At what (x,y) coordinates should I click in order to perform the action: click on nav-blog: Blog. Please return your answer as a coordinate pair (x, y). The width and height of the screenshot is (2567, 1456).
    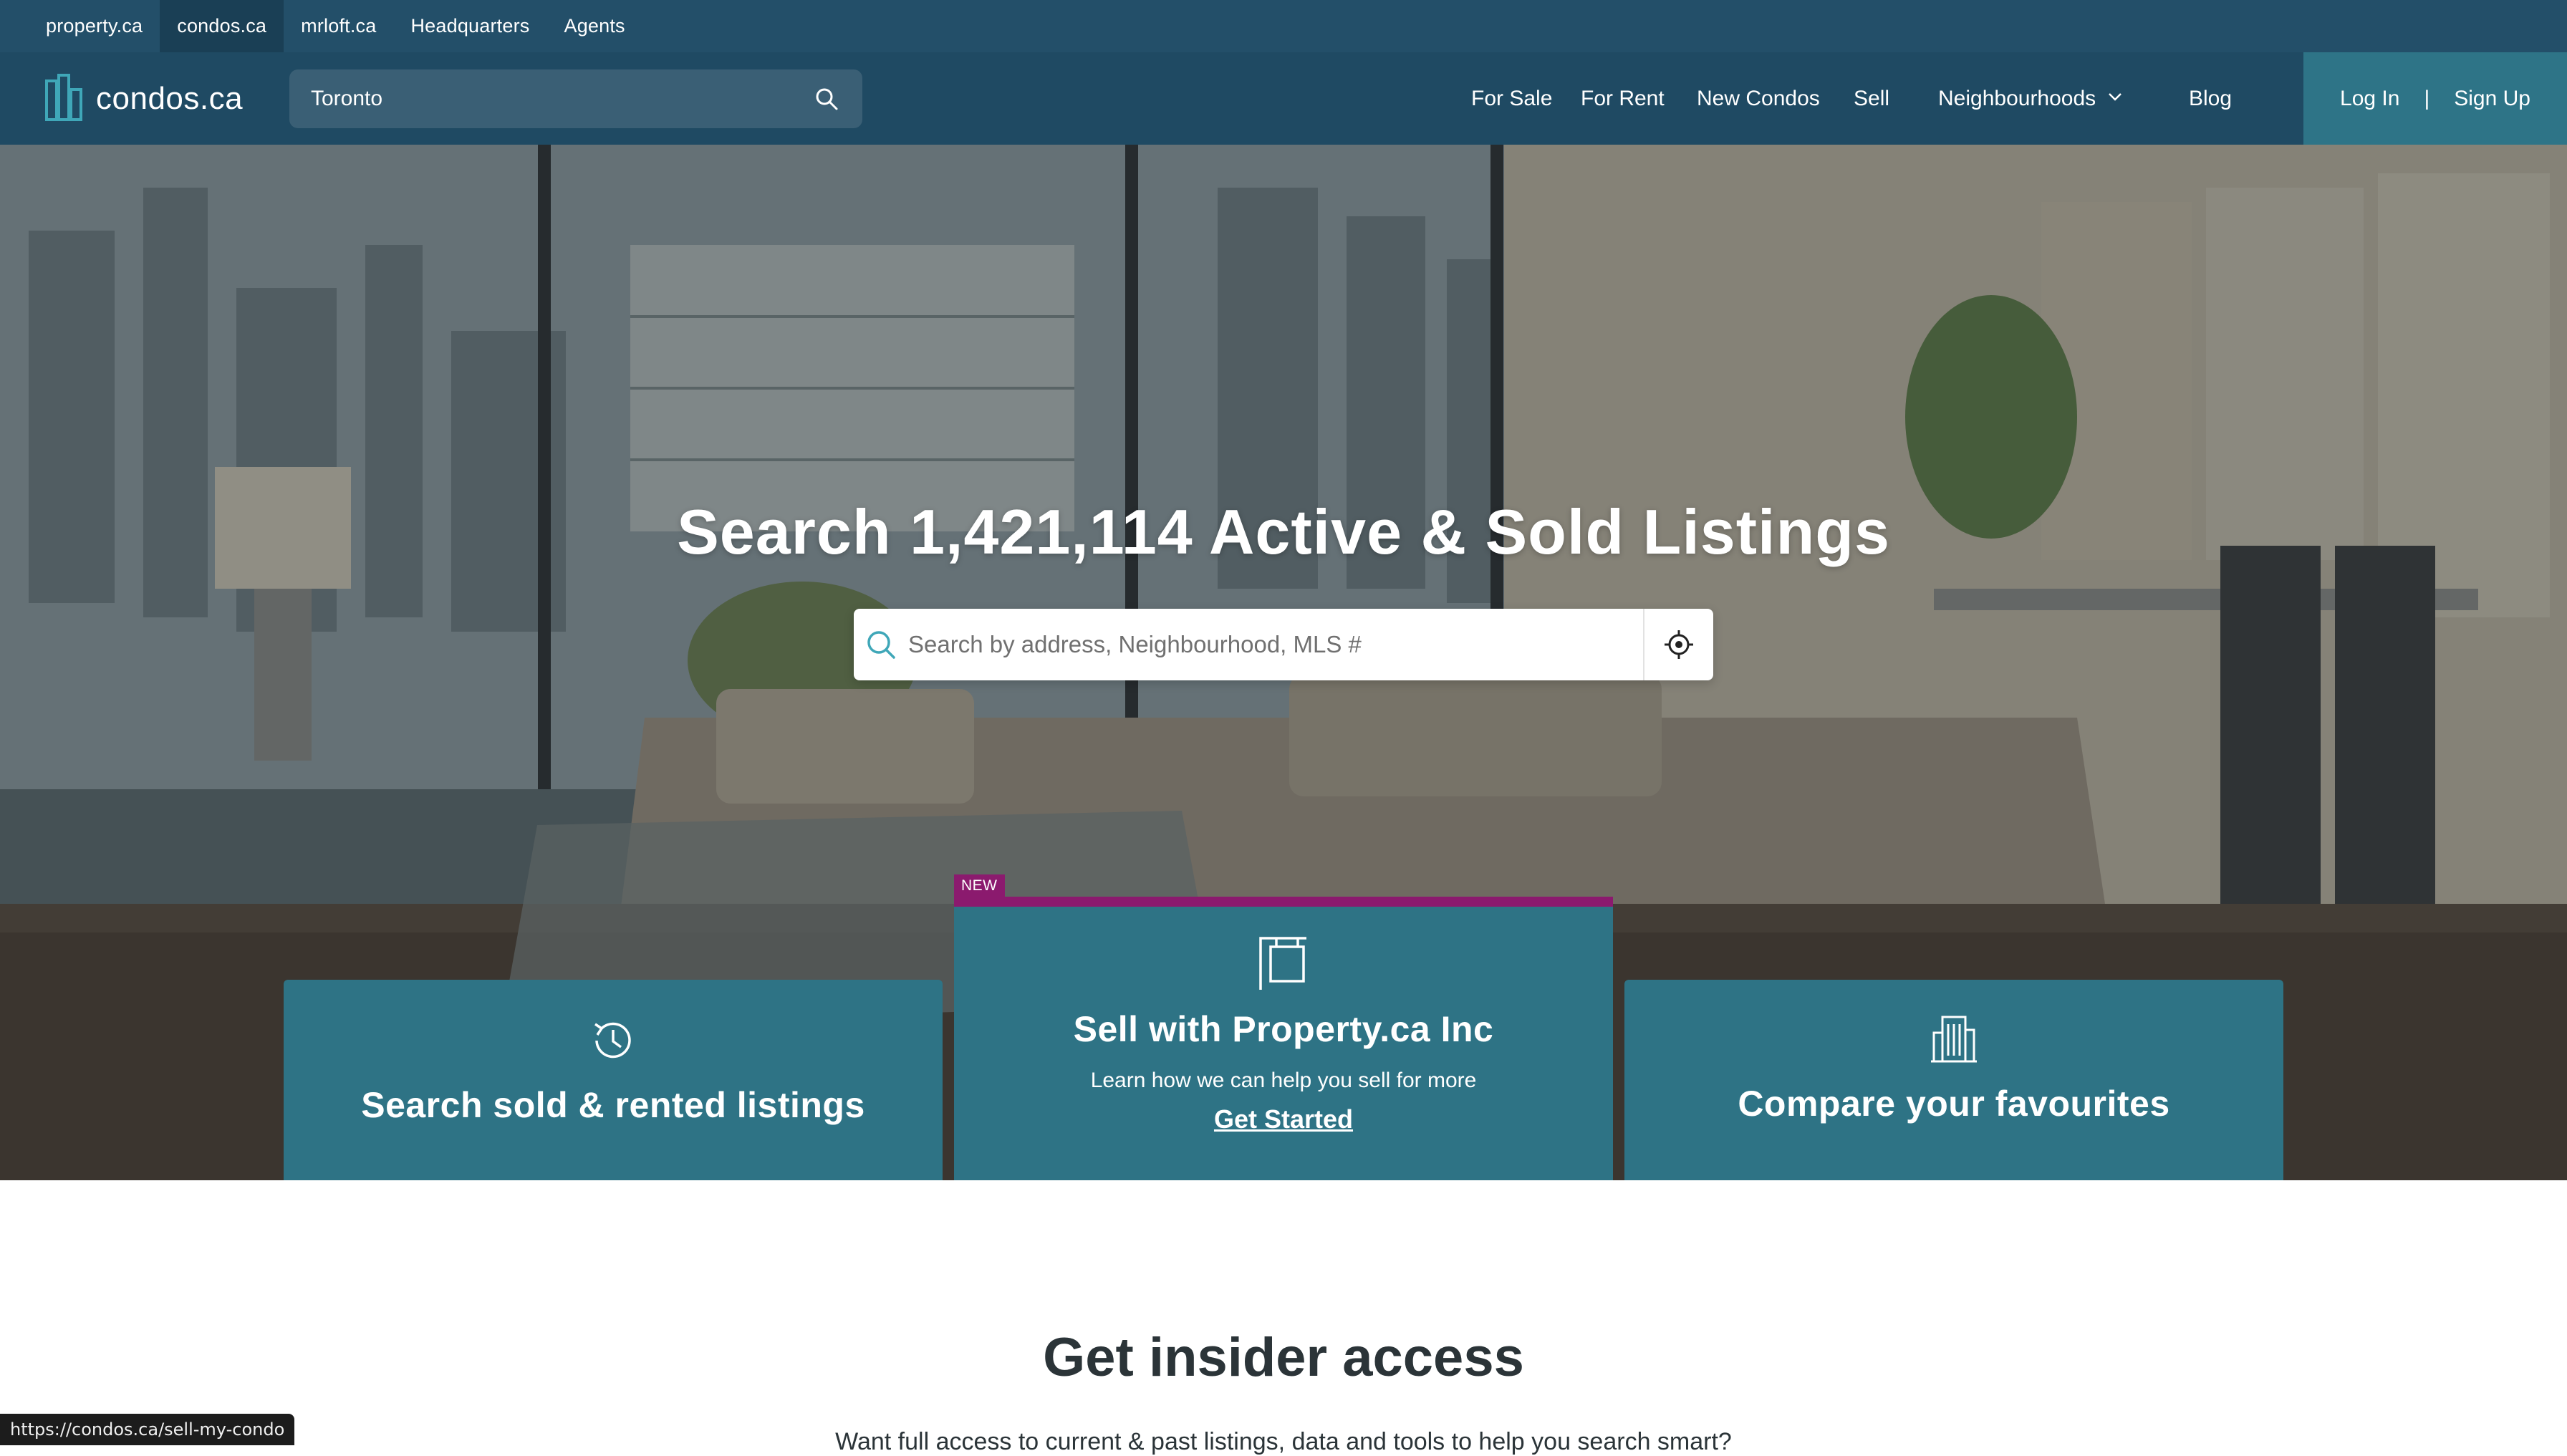
    Looking at the image, I should click on (2210, 99).